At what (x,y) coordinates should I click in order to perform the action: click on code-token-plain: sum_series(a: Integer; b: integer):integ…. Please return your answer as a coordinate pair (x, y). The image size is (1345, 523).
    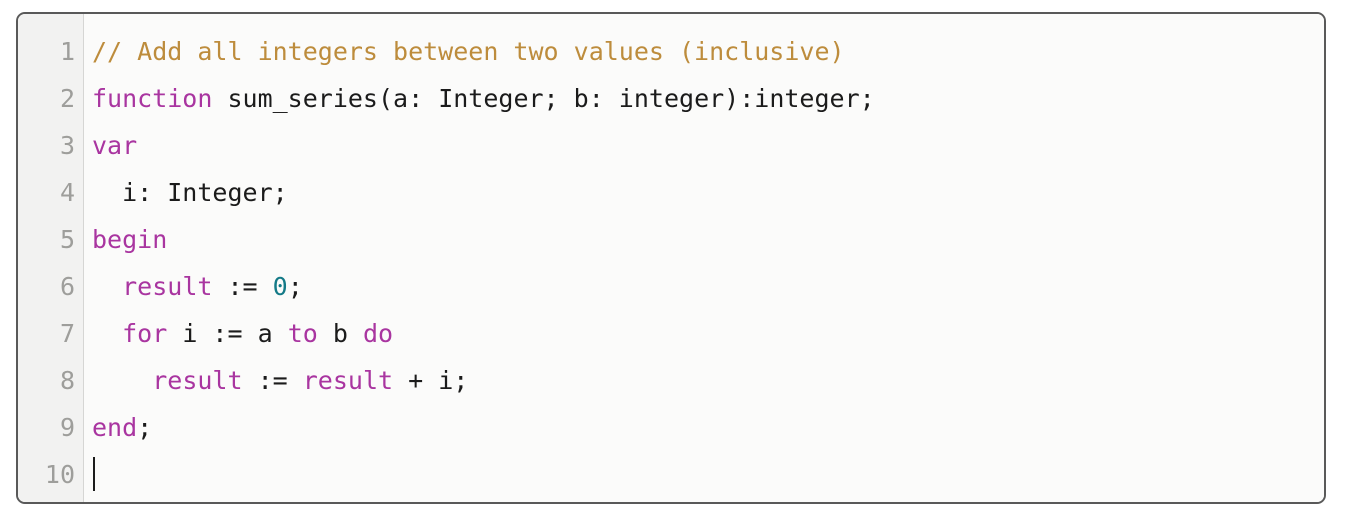
    Looking at the image, I should click on (543, 98).